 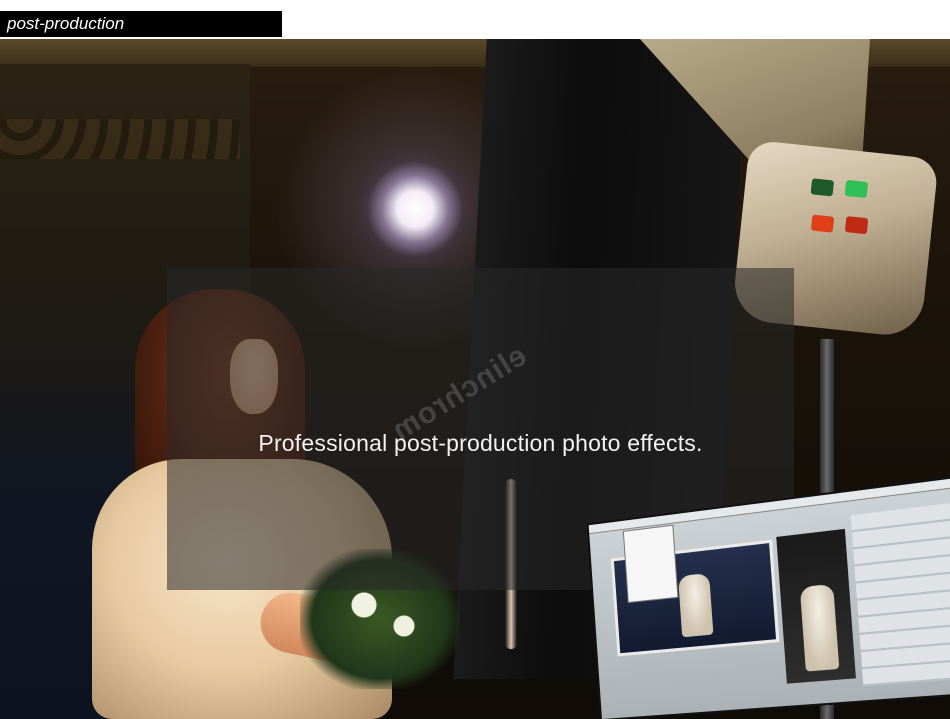 What do you see at coordinates (651, 564) in the screenshot?
I see `thumbnail-dropdown-menu` at bounding box center [651, 564].